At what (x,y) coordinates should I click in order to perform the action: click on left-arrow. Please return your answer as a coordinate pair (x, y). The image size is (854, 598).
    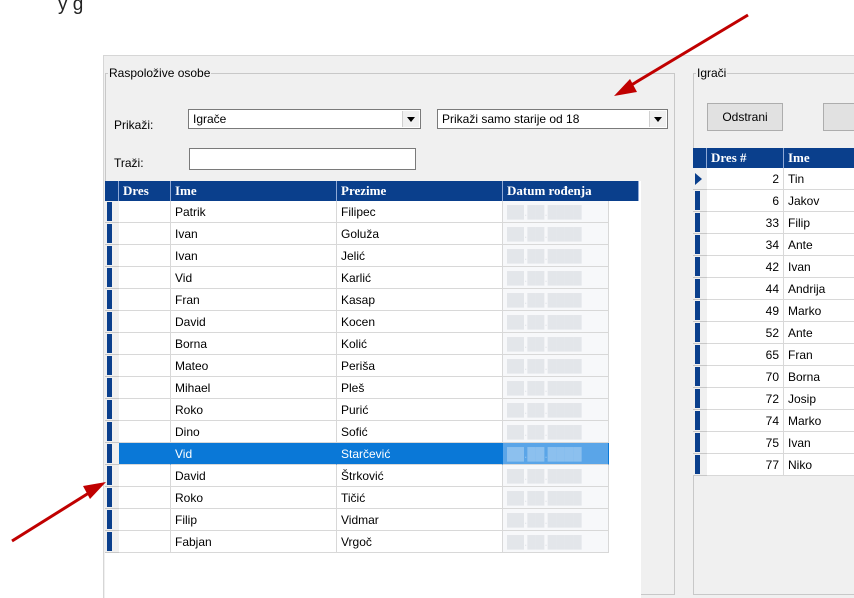
    Looking at the image, I should click on (58, 512).